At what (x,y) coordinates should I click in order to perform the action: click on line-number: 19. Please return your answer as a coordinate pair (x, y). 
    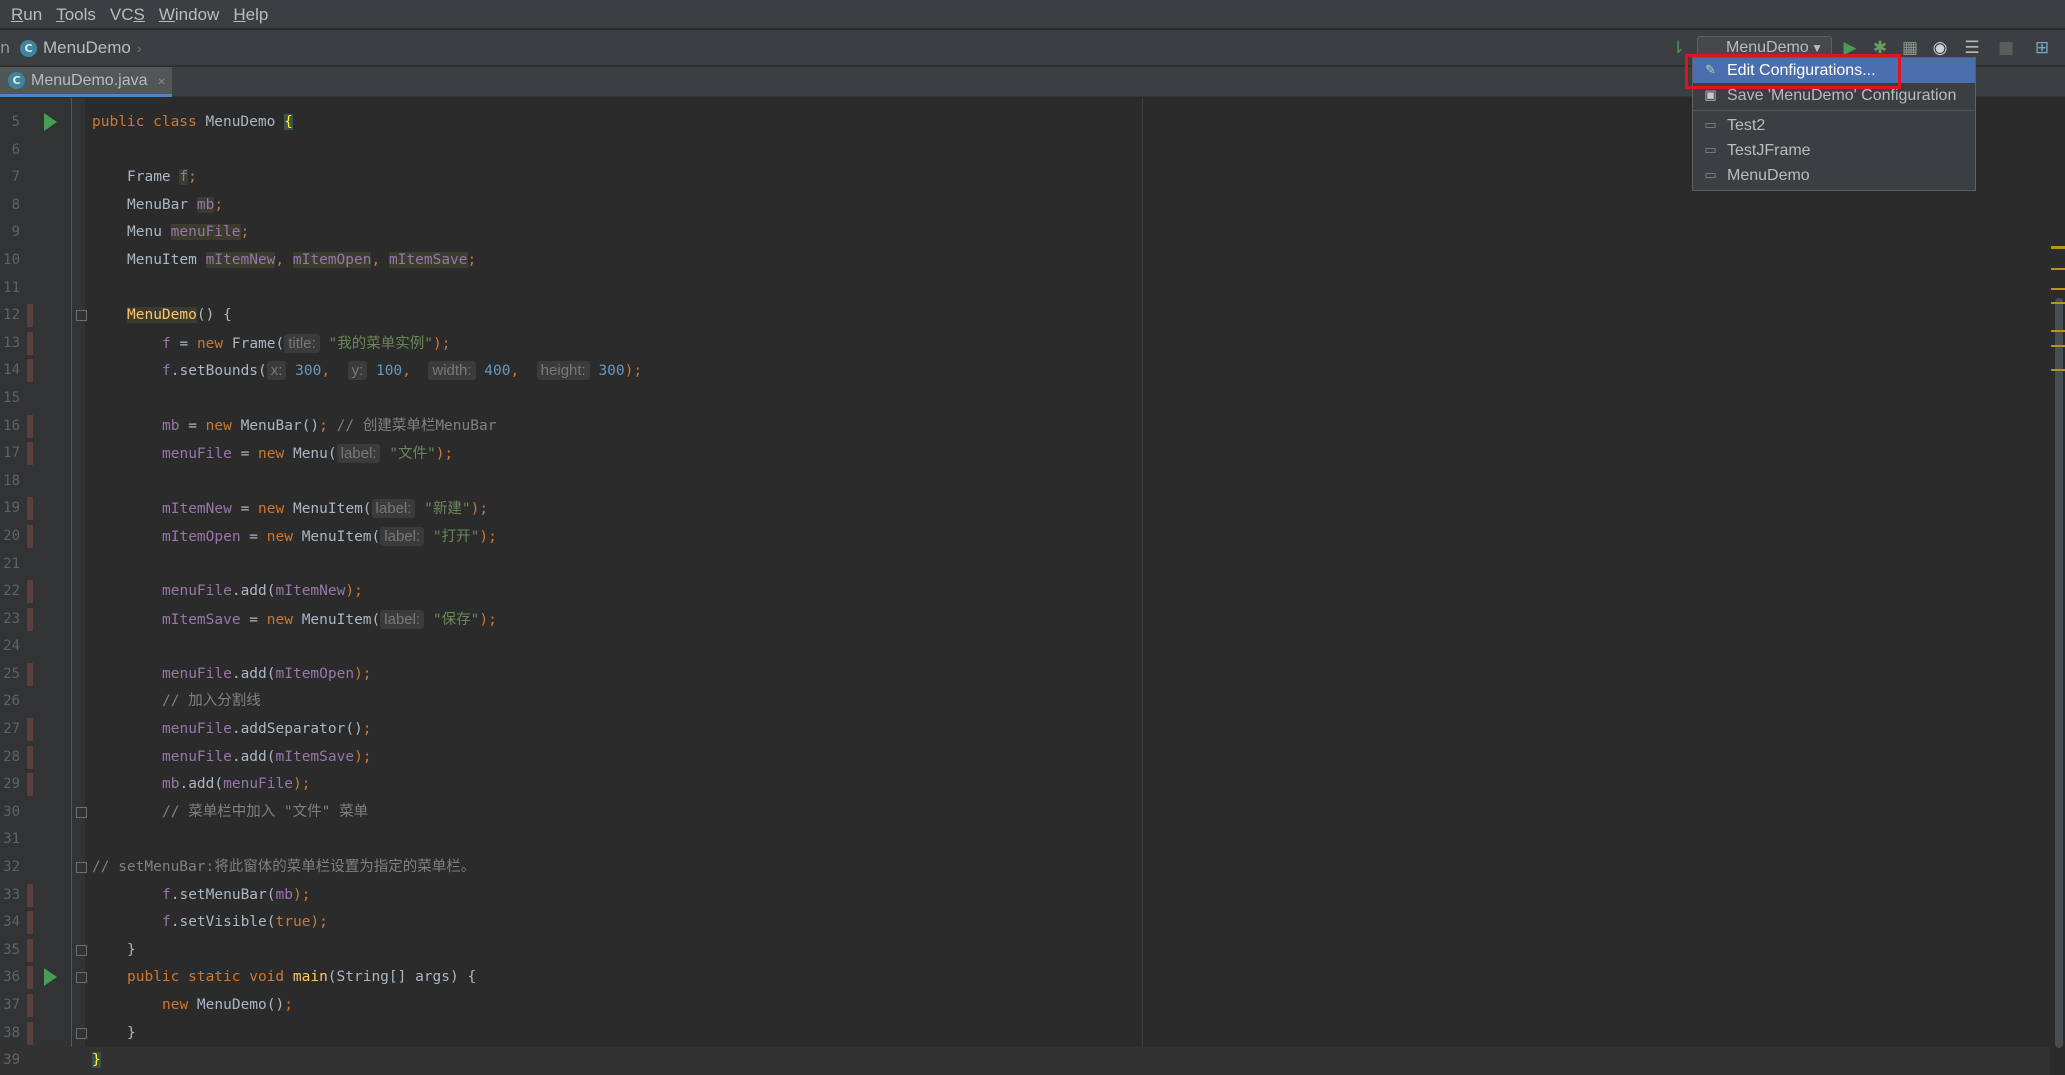
    Looking at the image, I should click on (10, 509).